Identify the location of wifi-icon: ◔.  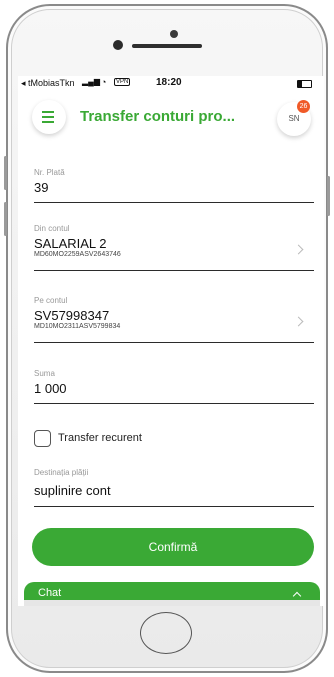
(104, 82).